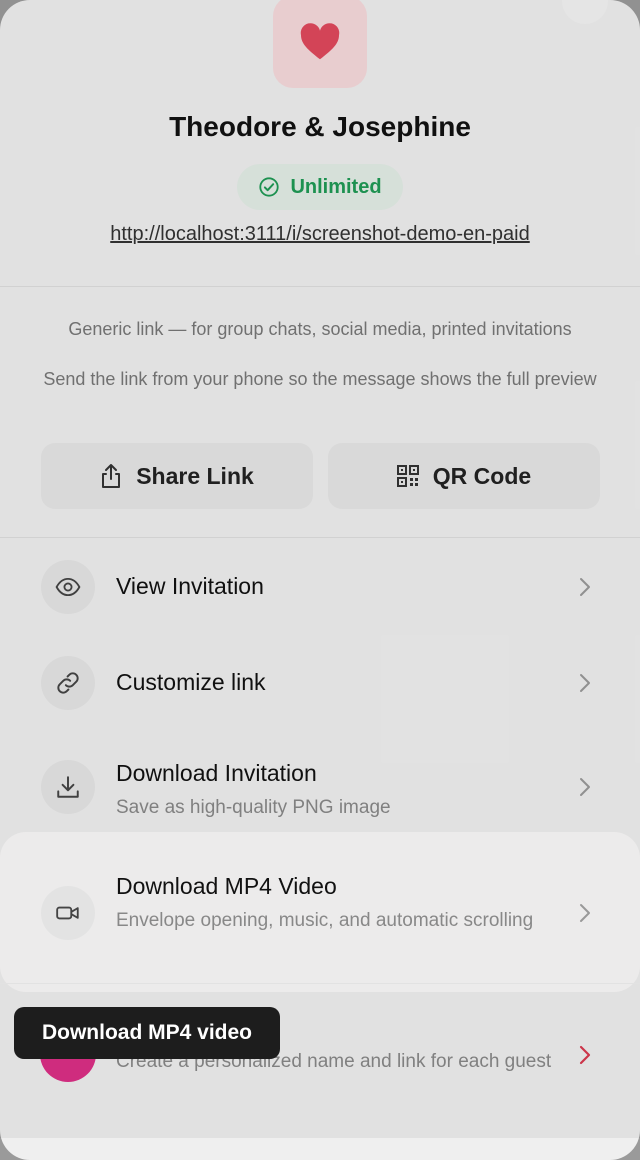 The height and width of the screenshot is (1160, 640). I want to click on eye-icon, so click(68, 587).